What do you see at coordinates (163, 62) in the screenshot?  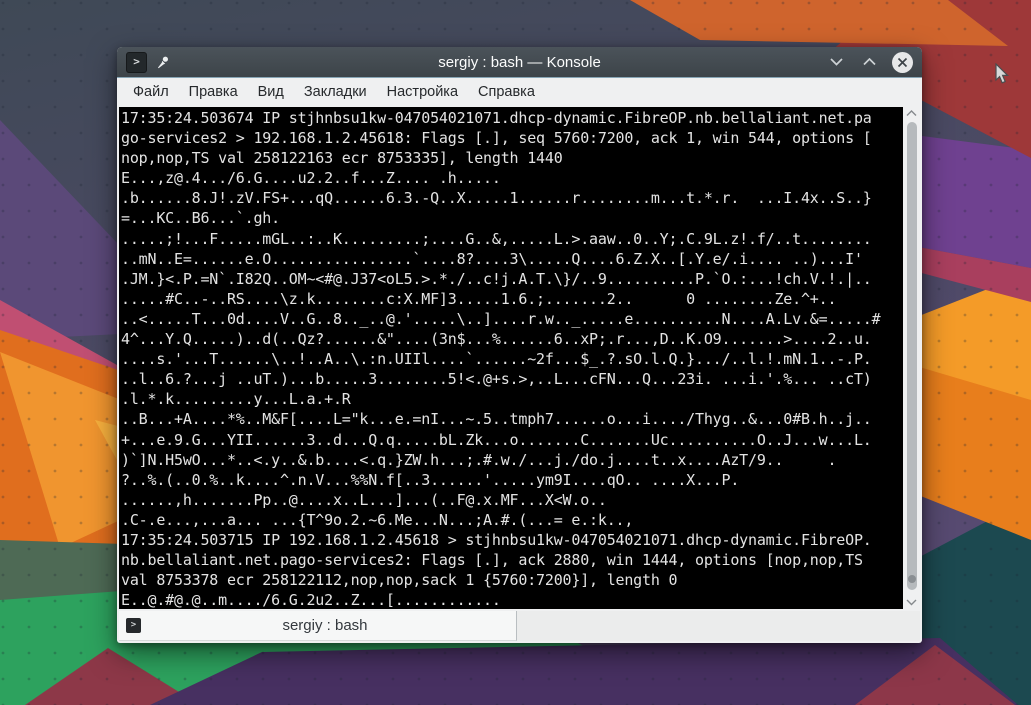 I see `pin-icon` at bounding box center [163, 62].